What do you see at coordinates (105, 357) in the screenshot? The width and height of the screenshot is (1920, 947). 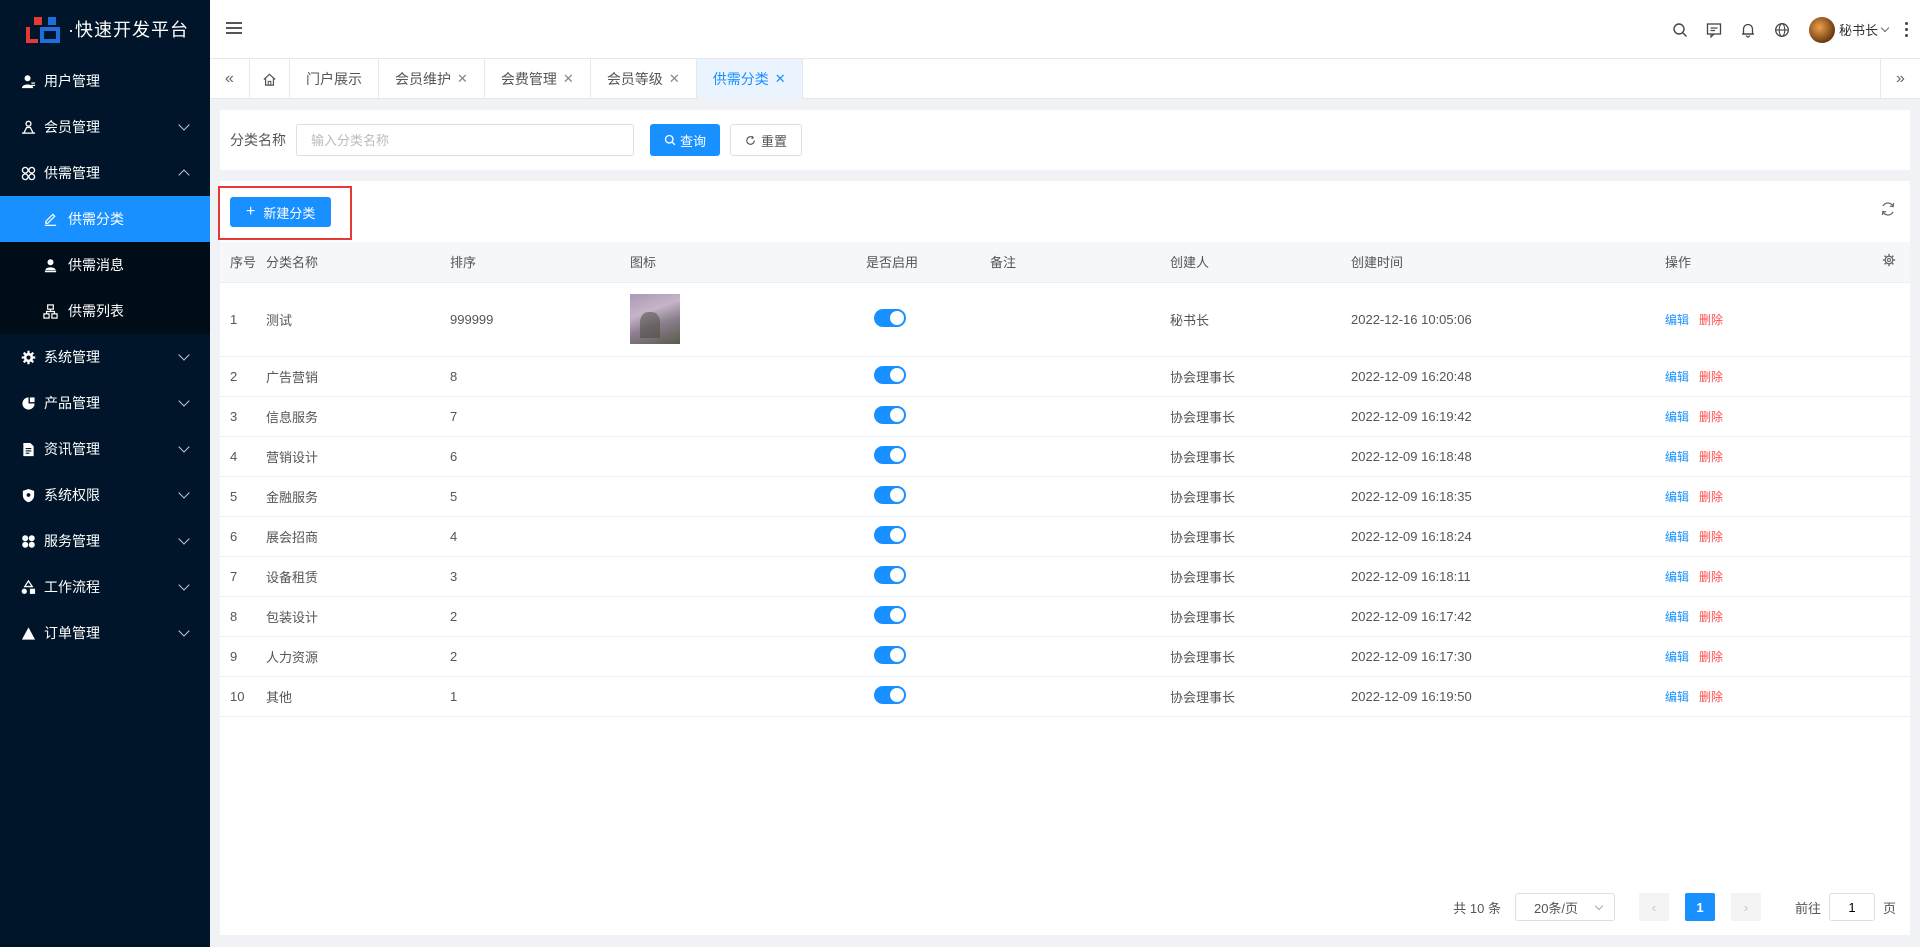 I see `sidebar-item-3: 系统管理` at bounding box center [105, 357].